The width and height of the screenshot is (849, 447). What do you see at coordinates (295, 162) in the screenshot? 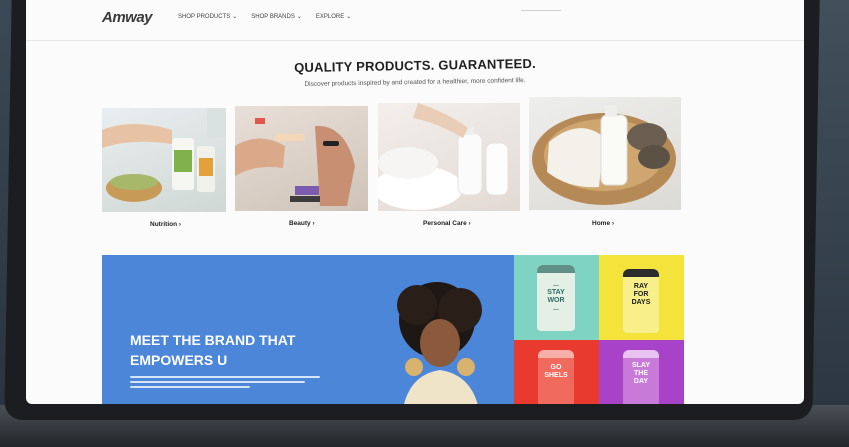
I see `beauty-illustration` at bounding box center [295, 162].